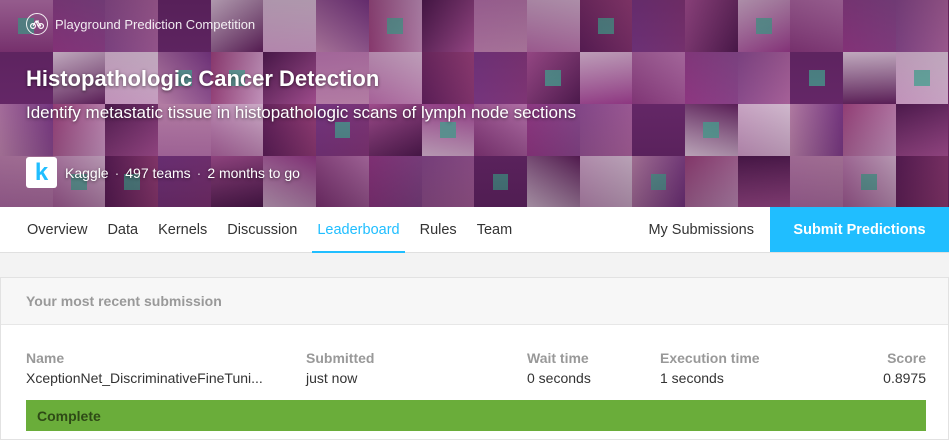 This screenshot has width=949, height=440. What do you see at coordinates (906, 358) in the screenshot?
I see `score-header: Score` at bounding box center [906, 358].